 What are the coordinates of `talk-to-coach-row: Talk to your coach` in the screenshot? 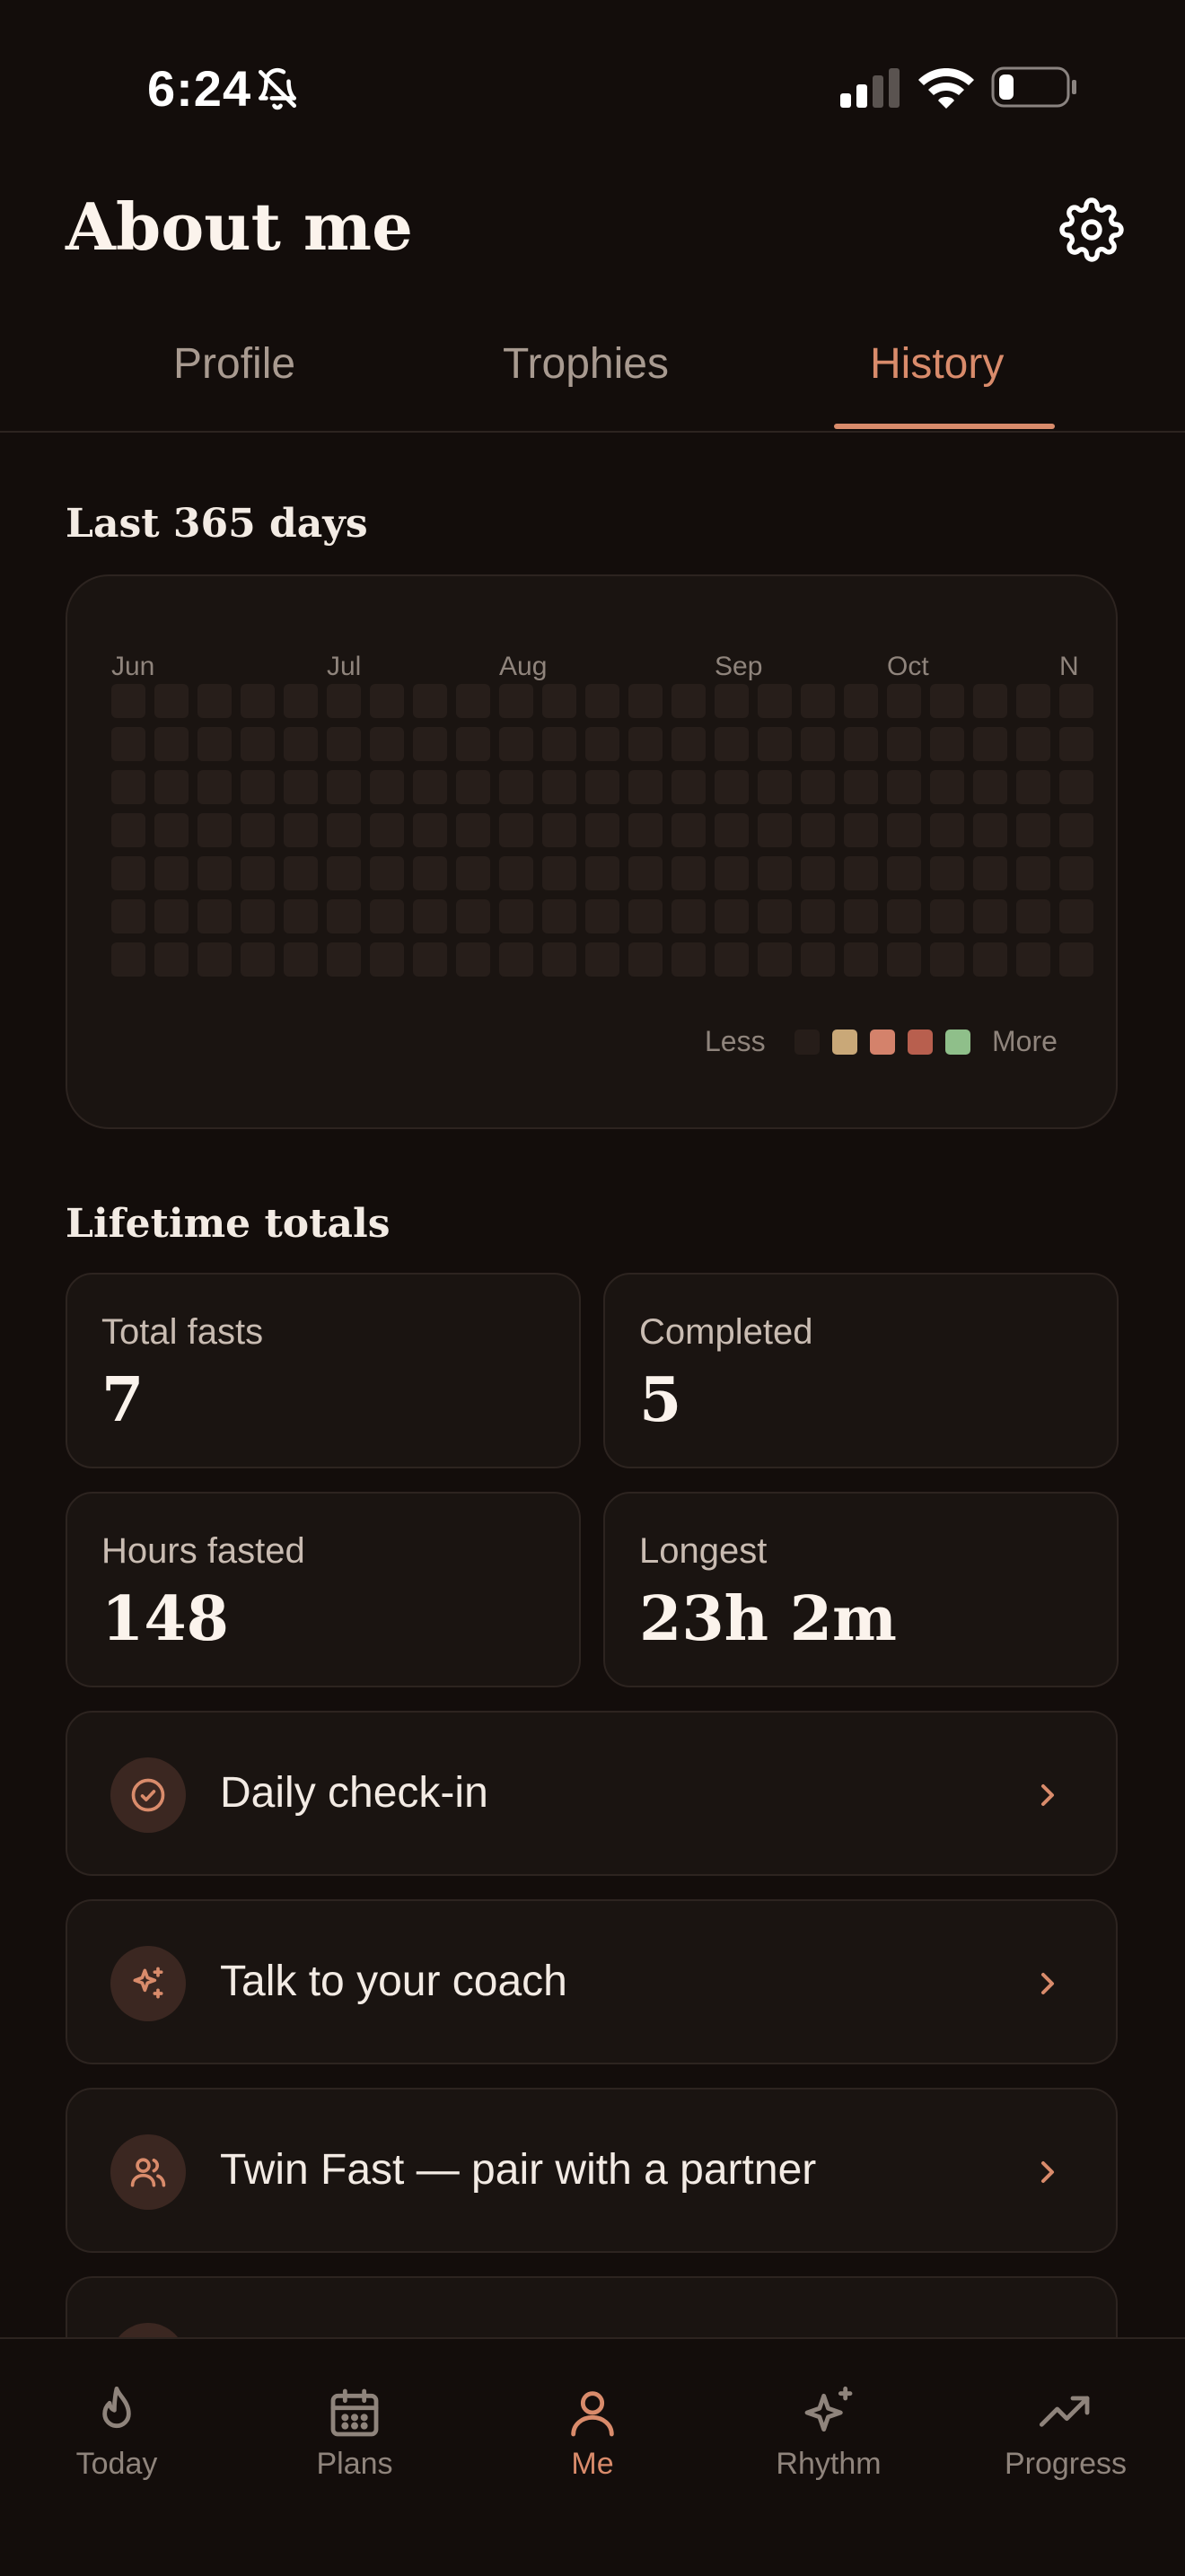 It's located at (592, 1981).